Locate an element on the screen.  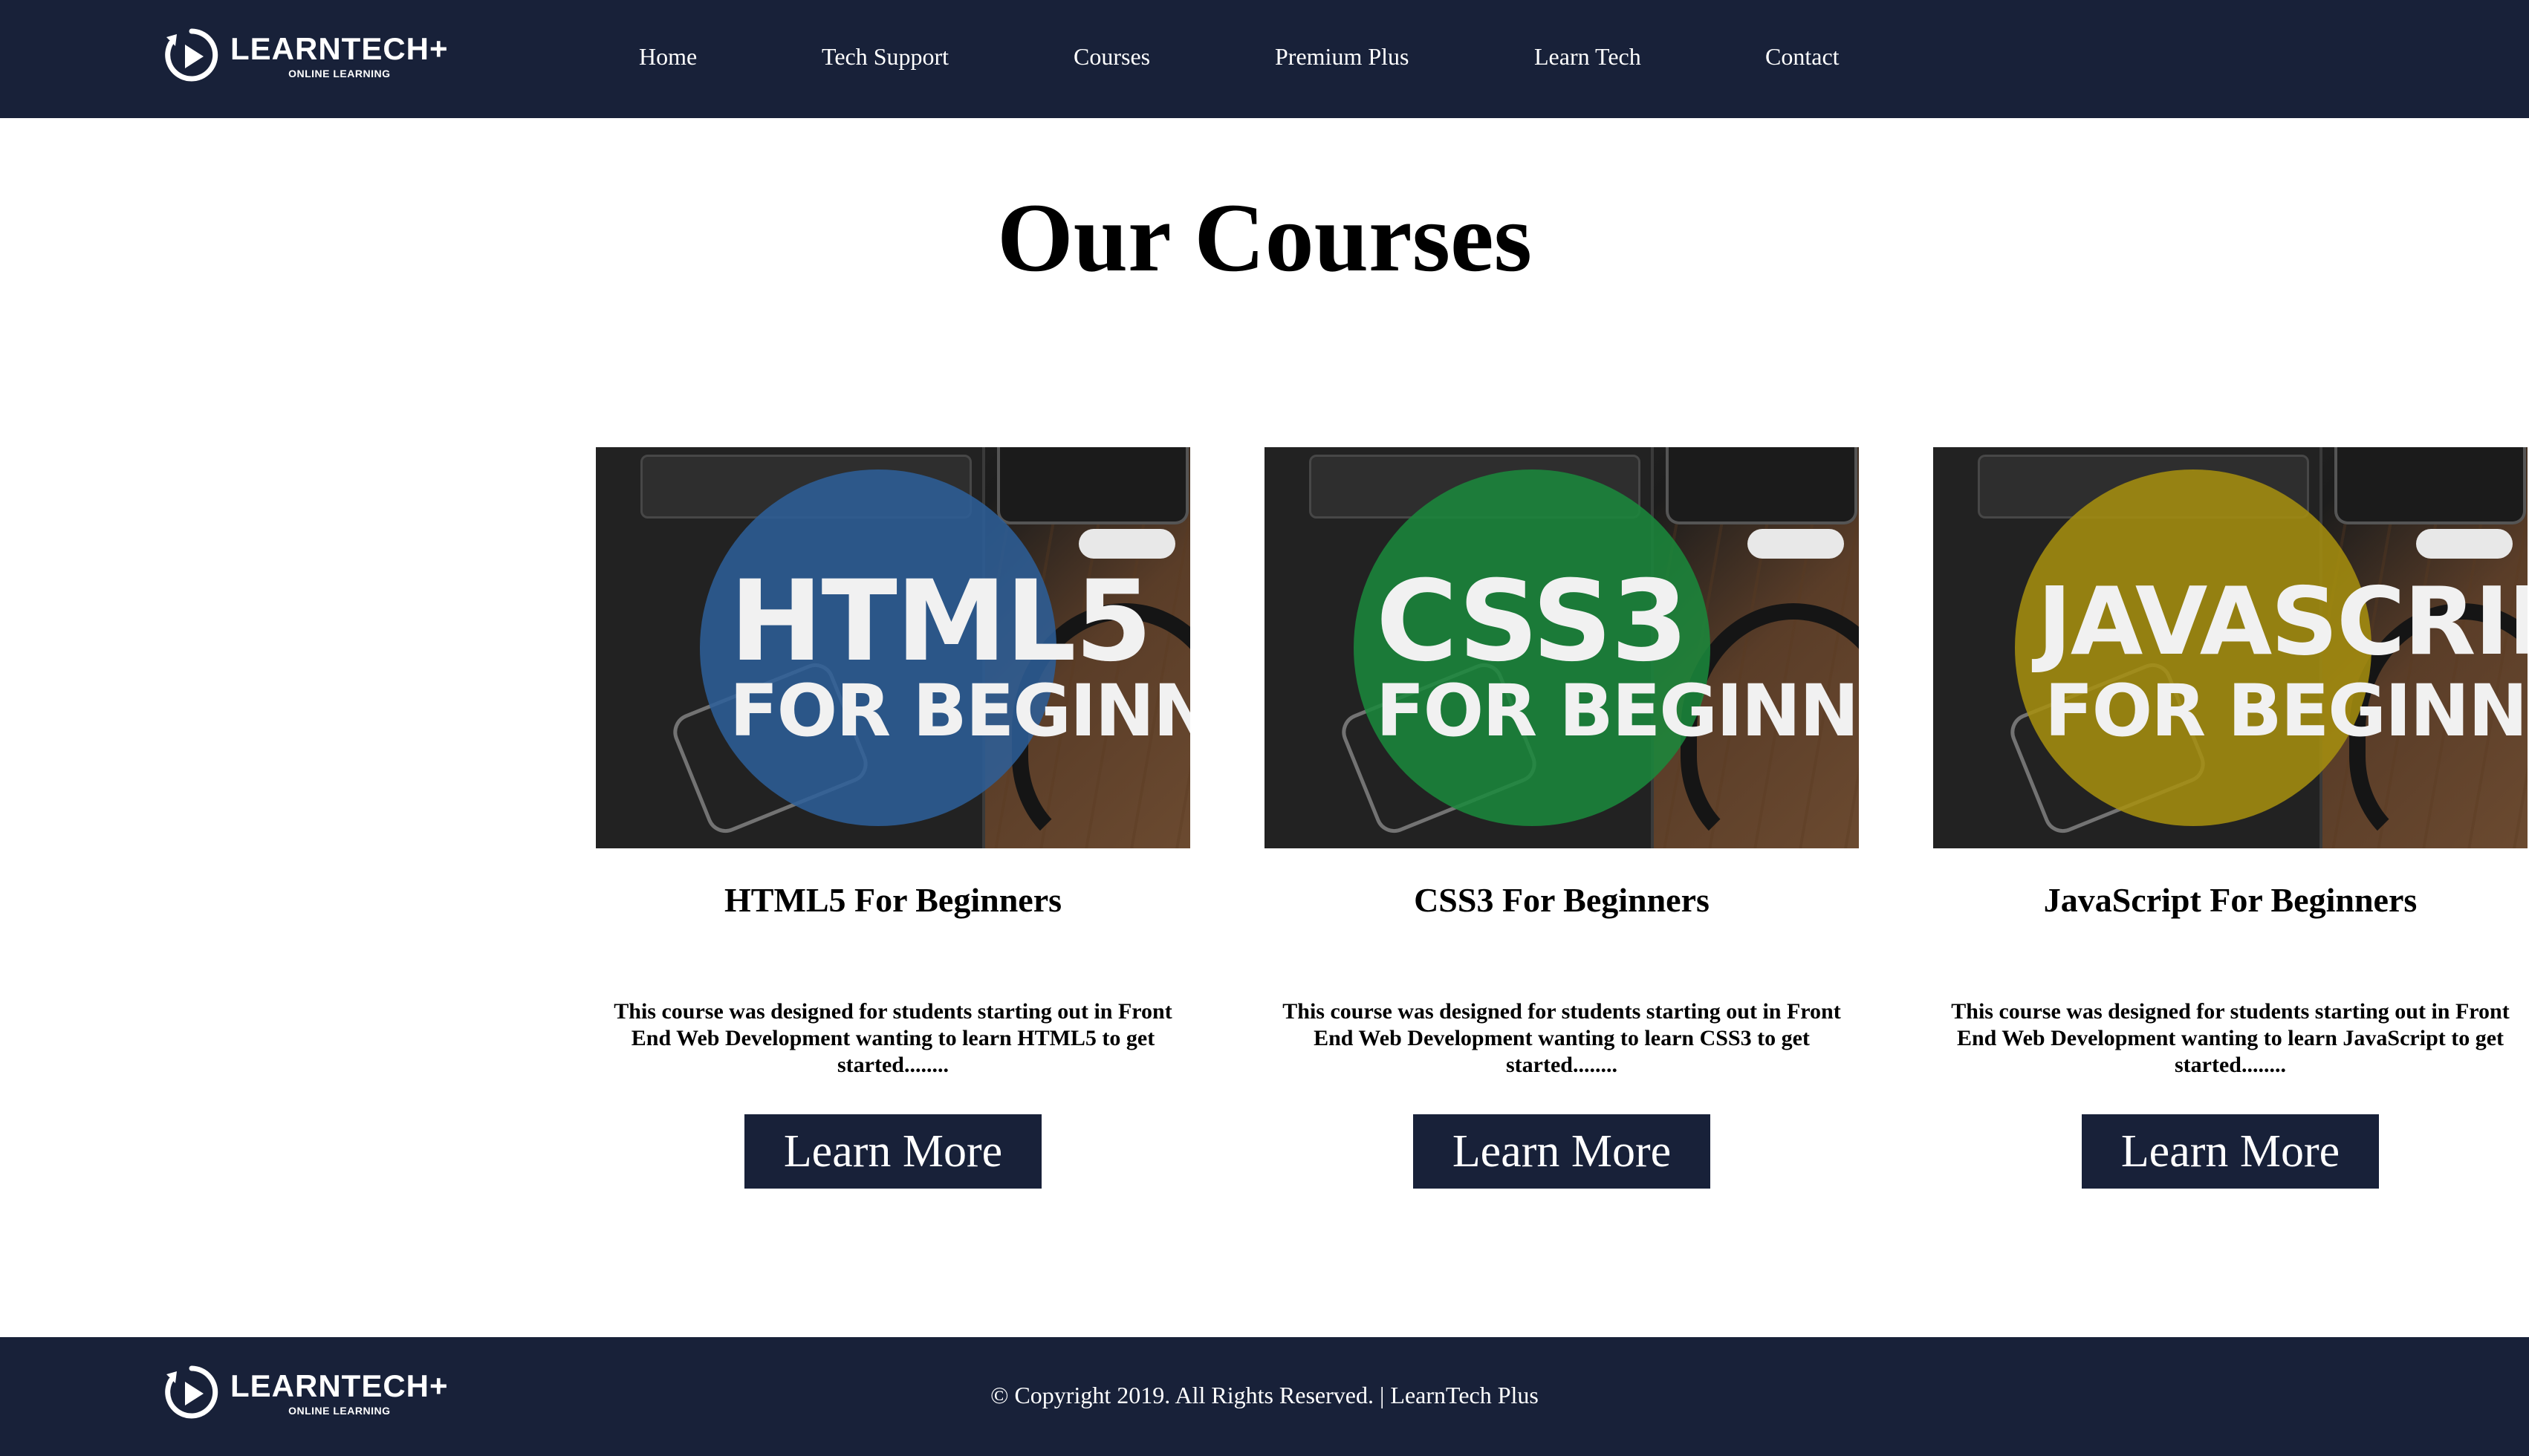
page-title: Our Courses is located at coordinates (1264, 238).